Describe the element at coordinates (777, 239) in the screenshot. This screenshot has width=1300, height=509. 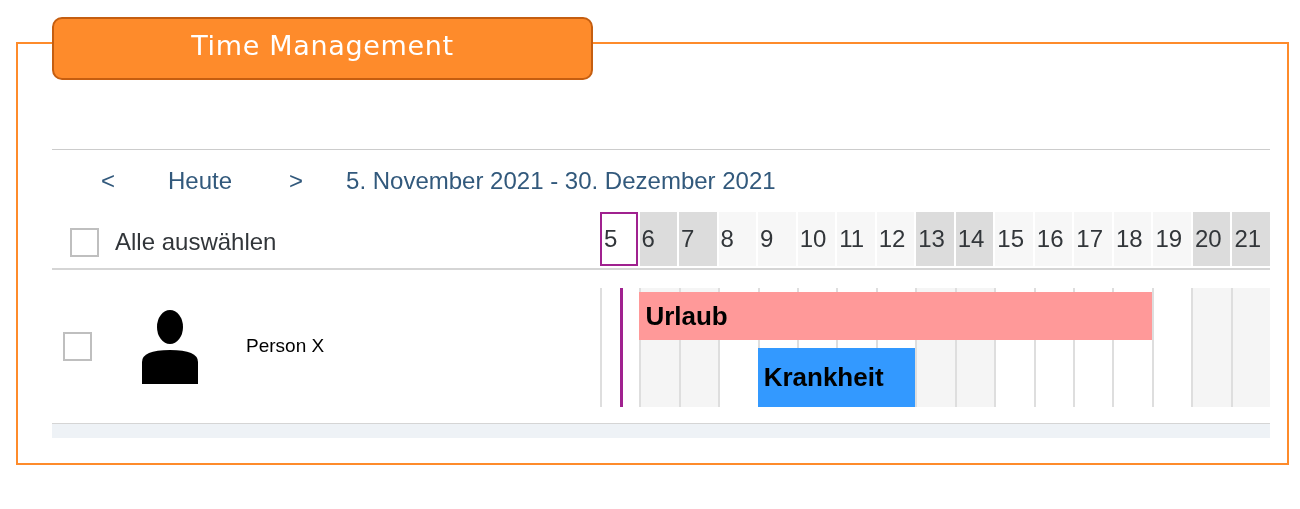
I see `day-header: 9` at that location.